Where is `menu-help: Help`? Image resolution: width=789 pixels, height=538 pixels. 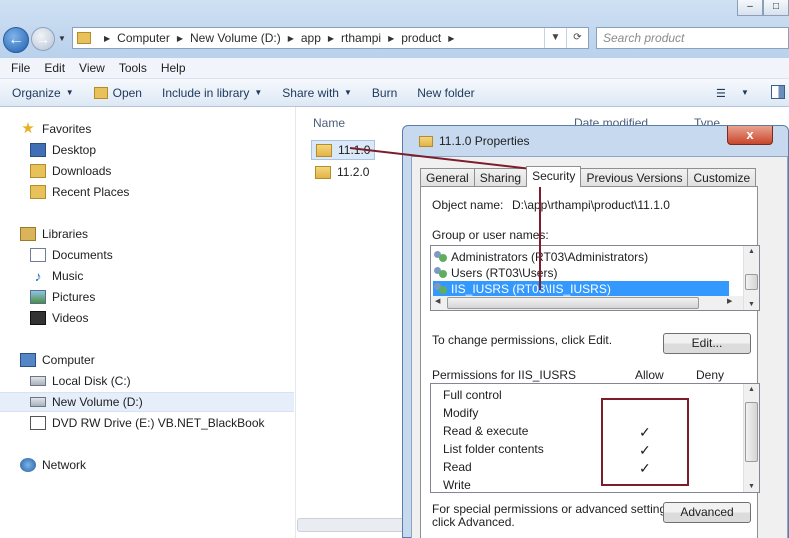 menu-help: Help is located at coordinates (173, 68).